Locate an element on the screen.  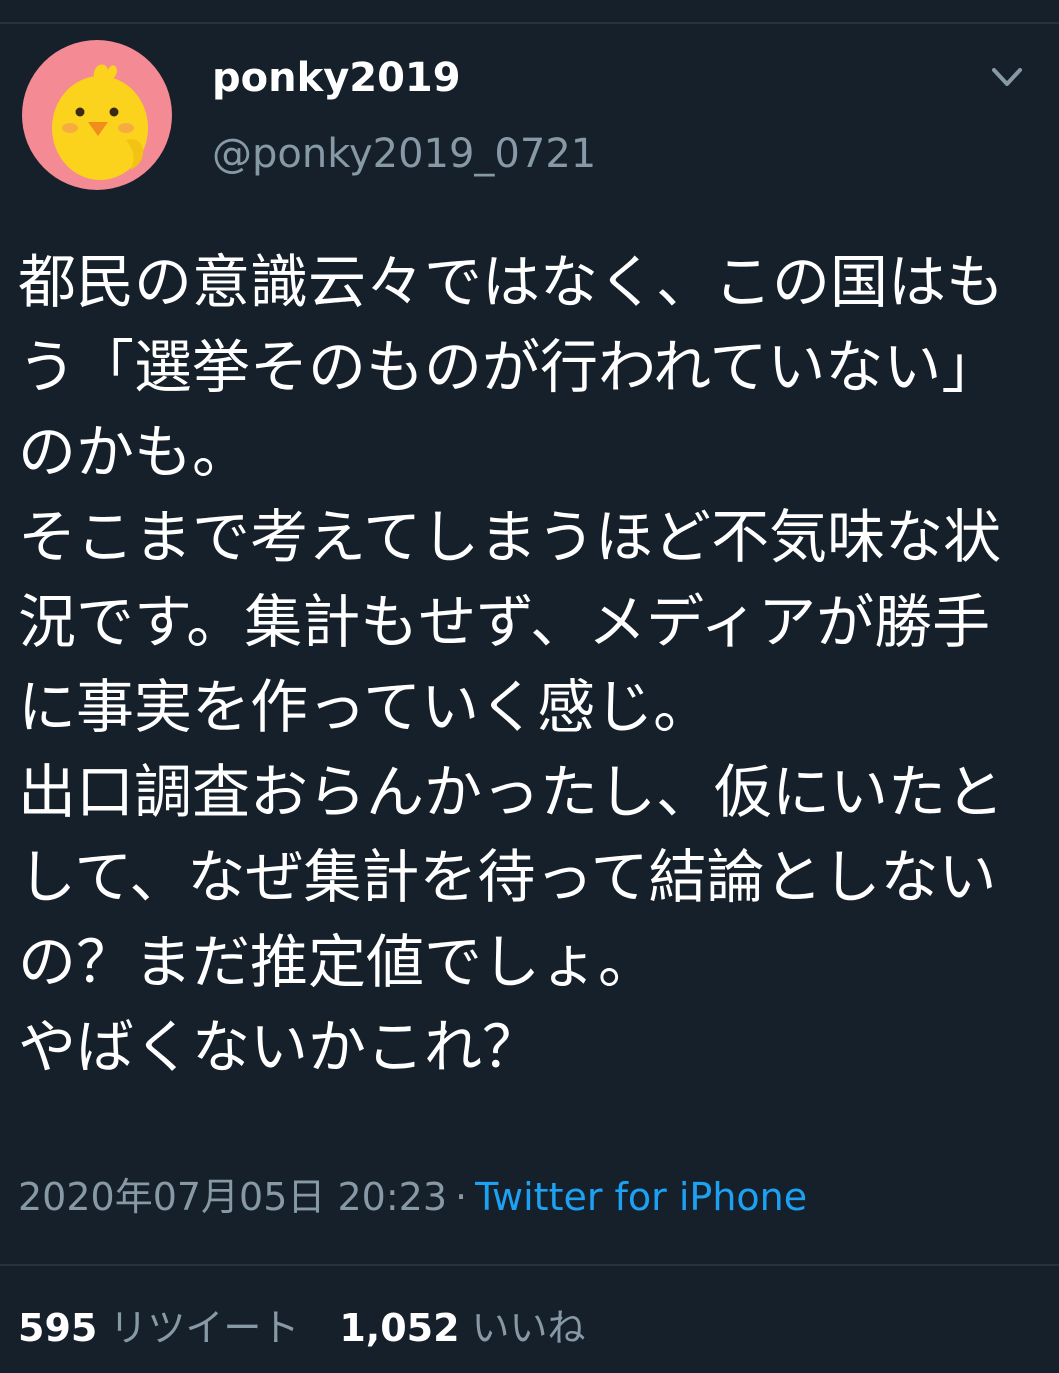
retweets-stat: 595 リツイート is located at coordinates (158, 1328).